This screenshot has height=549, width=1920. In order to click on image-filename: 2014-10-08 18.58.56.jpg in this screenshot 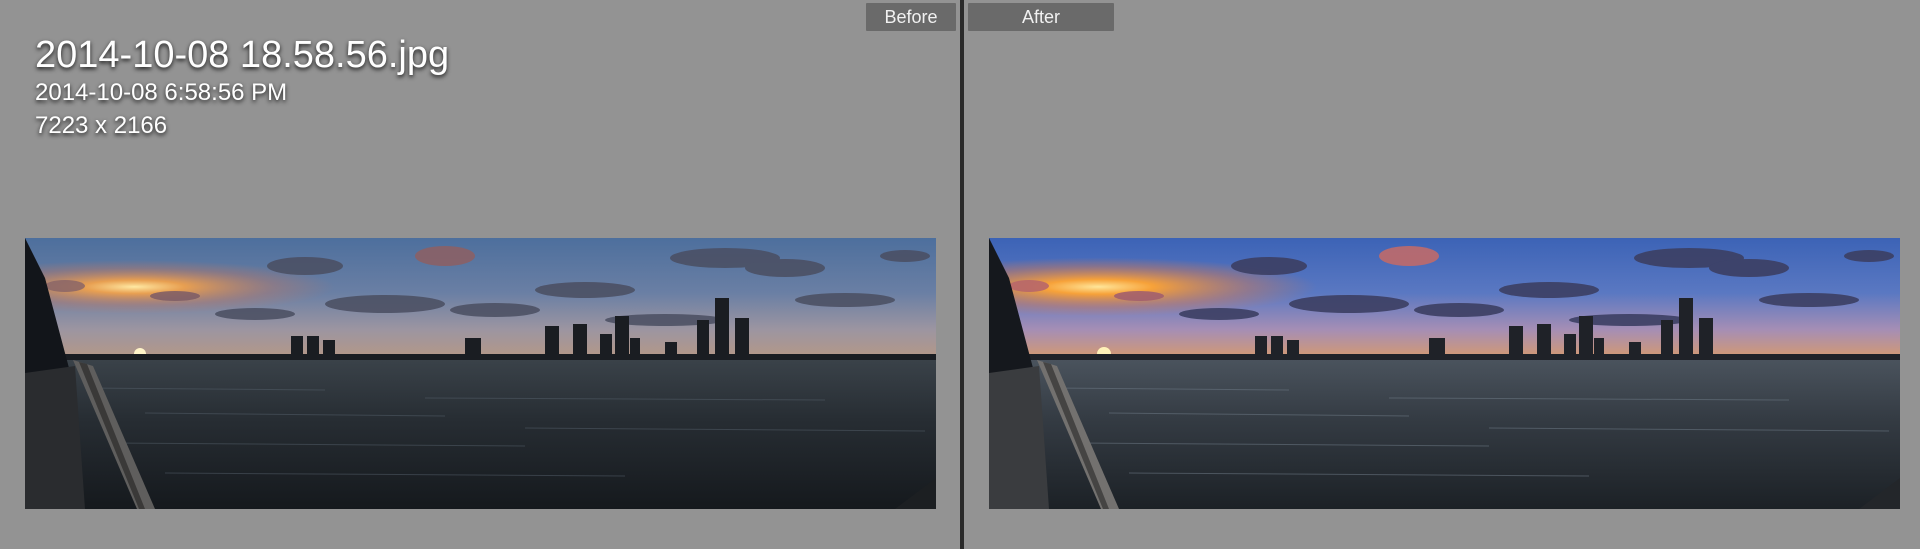, I will do `click(242, 55)`.